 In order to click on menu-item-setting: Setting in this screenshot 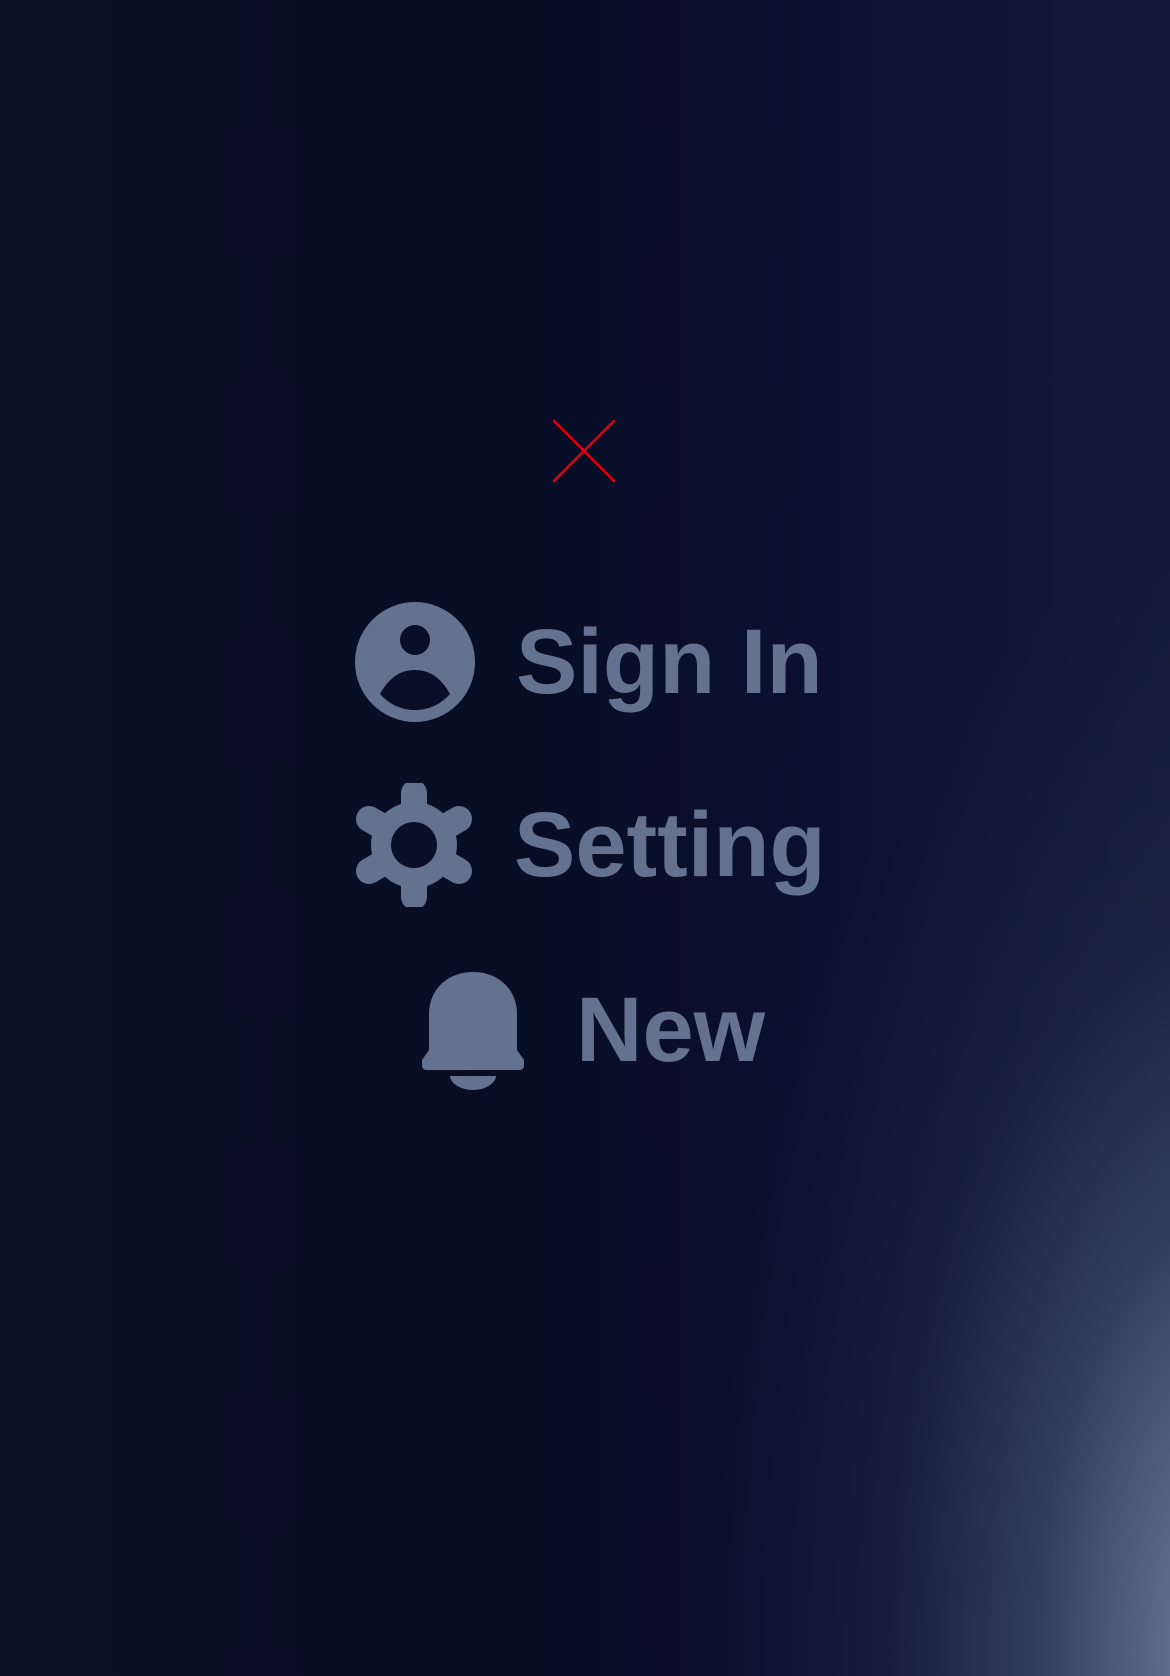, I will do `click(589, 845)`.